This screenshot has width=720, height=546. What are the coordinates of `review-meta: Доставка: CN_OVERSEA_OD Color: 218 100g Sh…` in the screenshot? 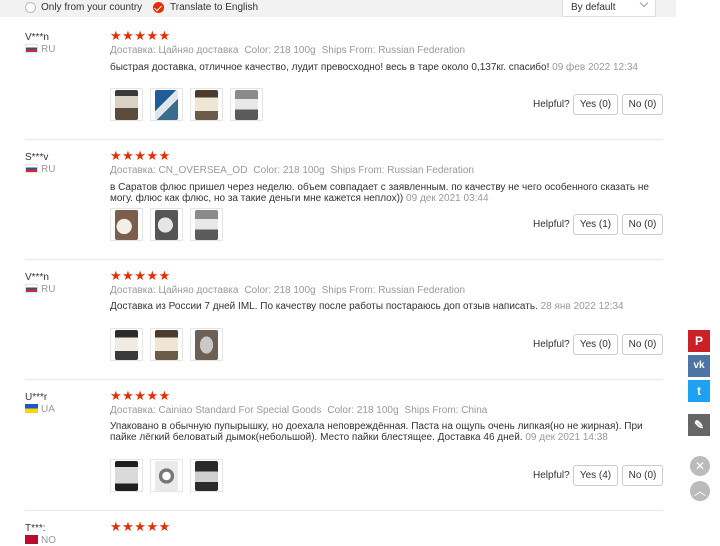 It's located at (295, 170).